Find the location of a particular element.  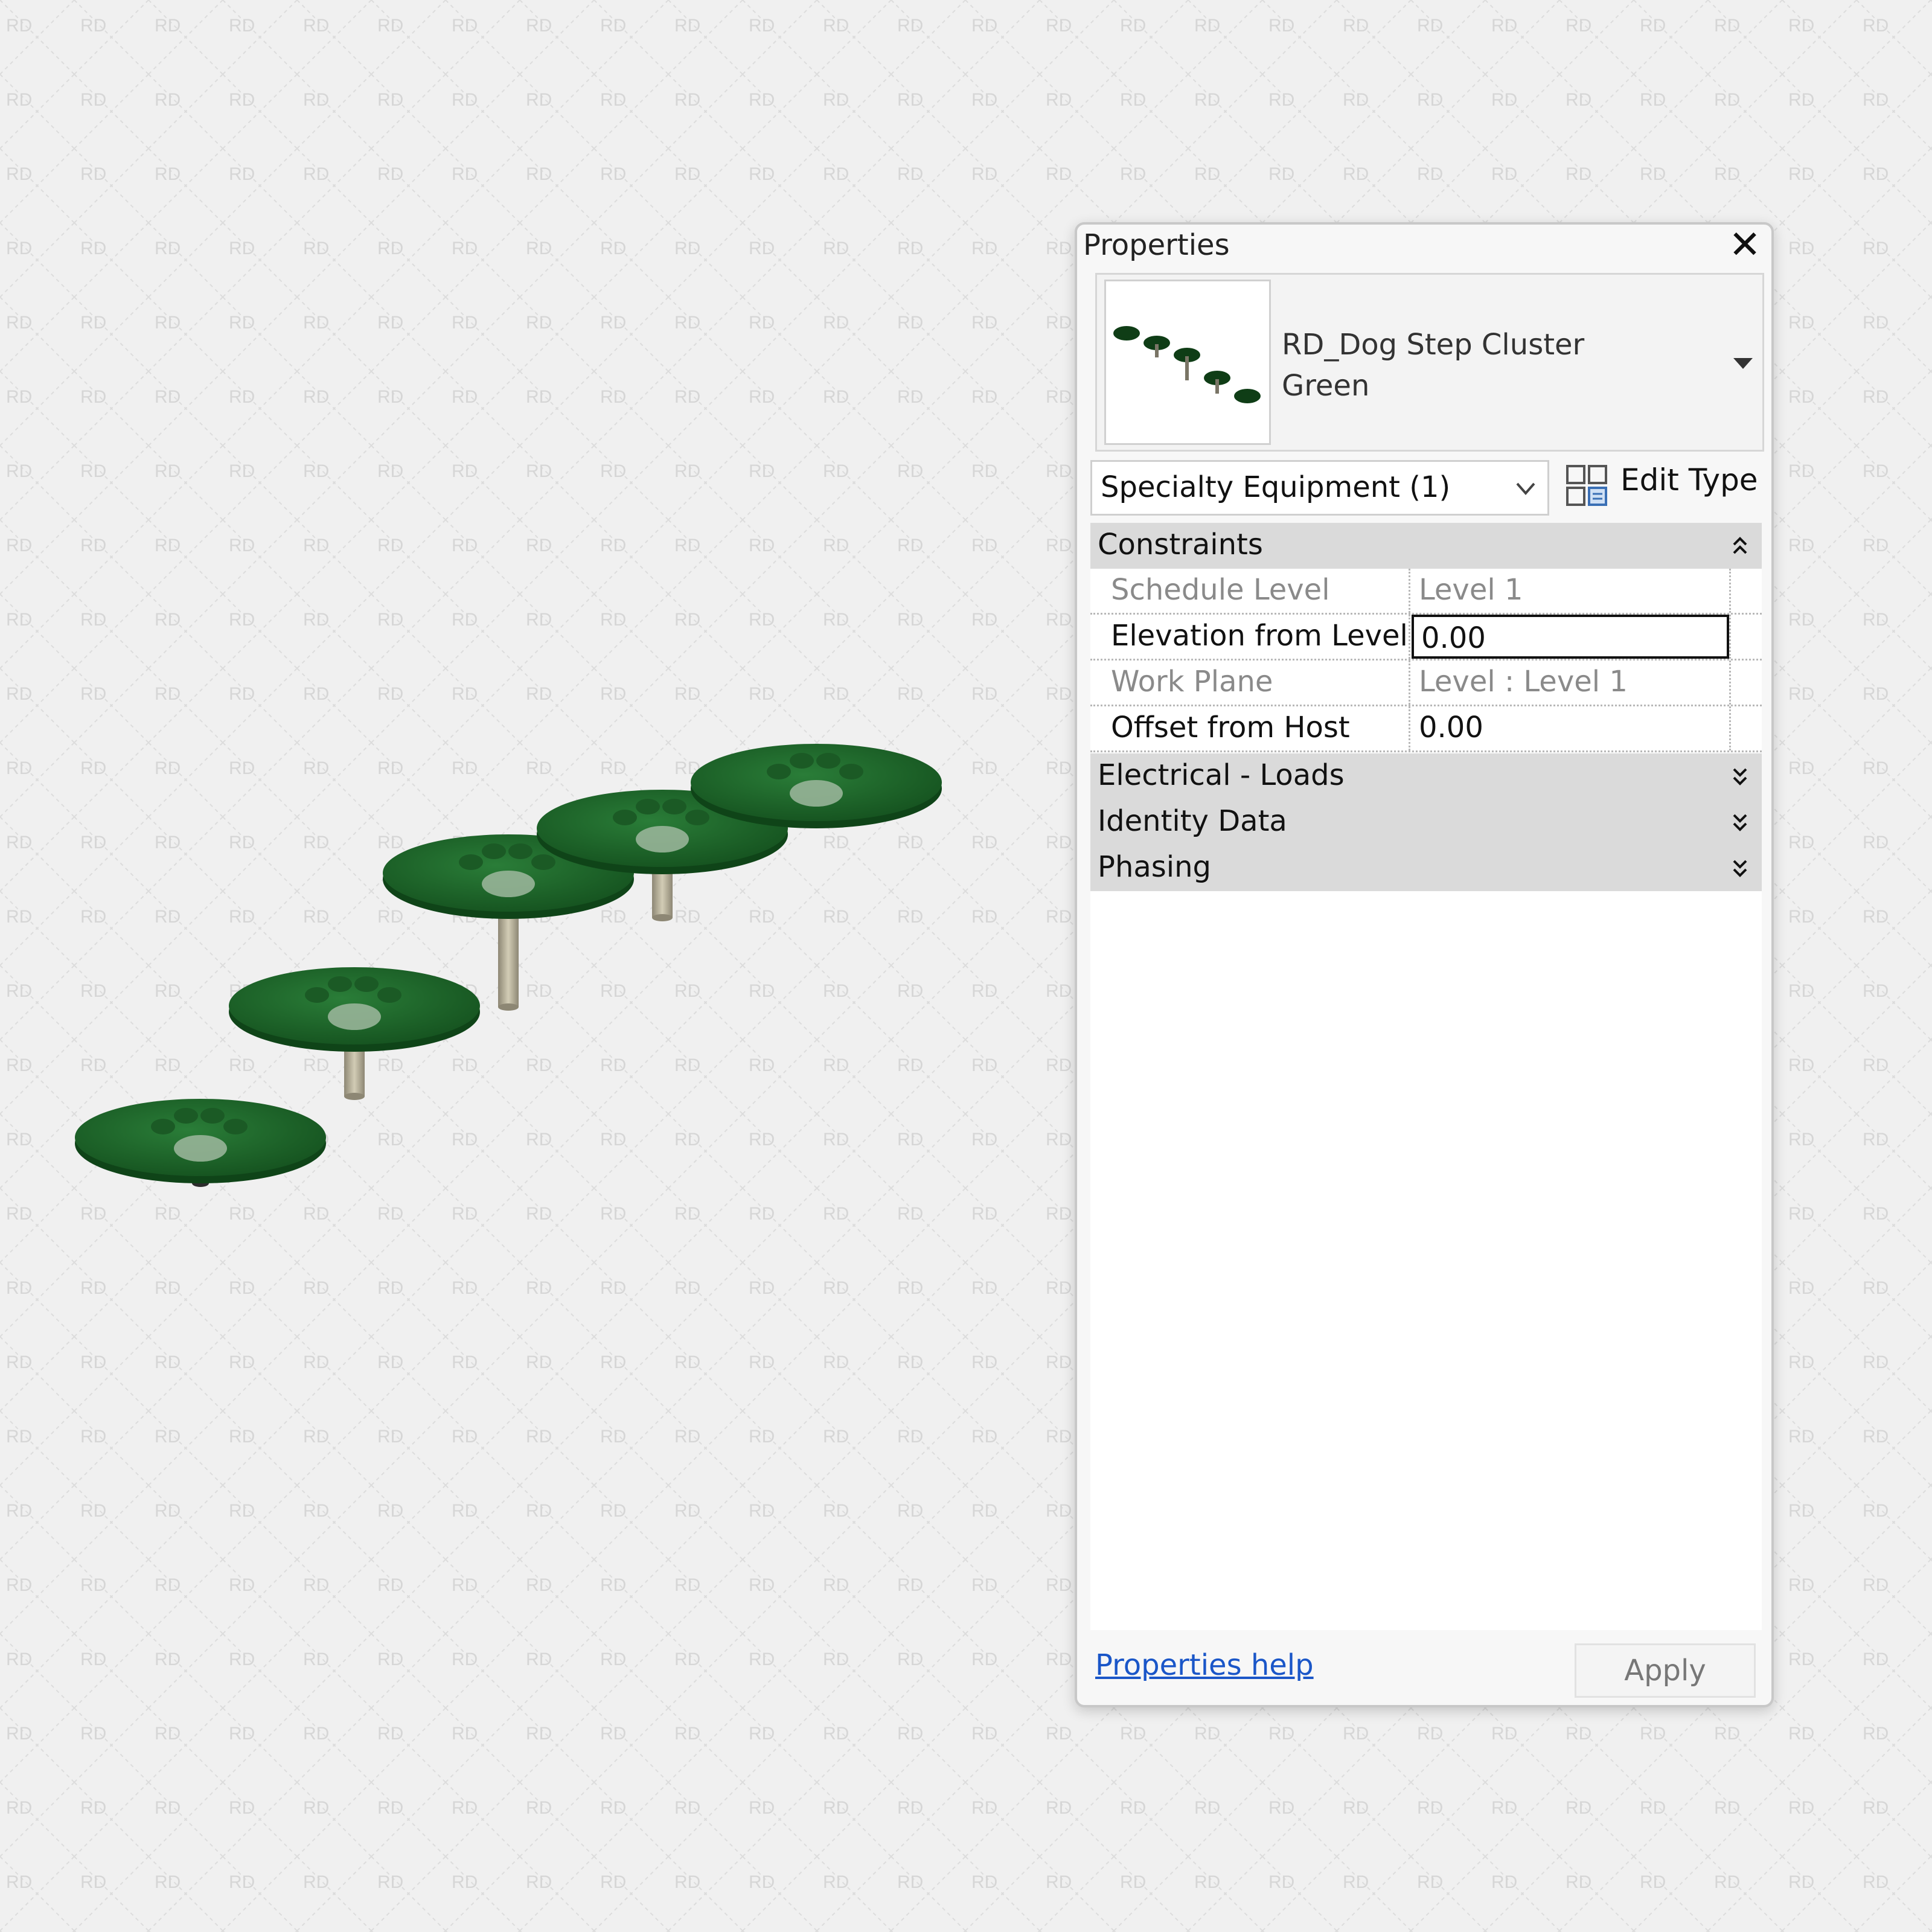

edit-type-icon is located at coordinates (1587, 486).